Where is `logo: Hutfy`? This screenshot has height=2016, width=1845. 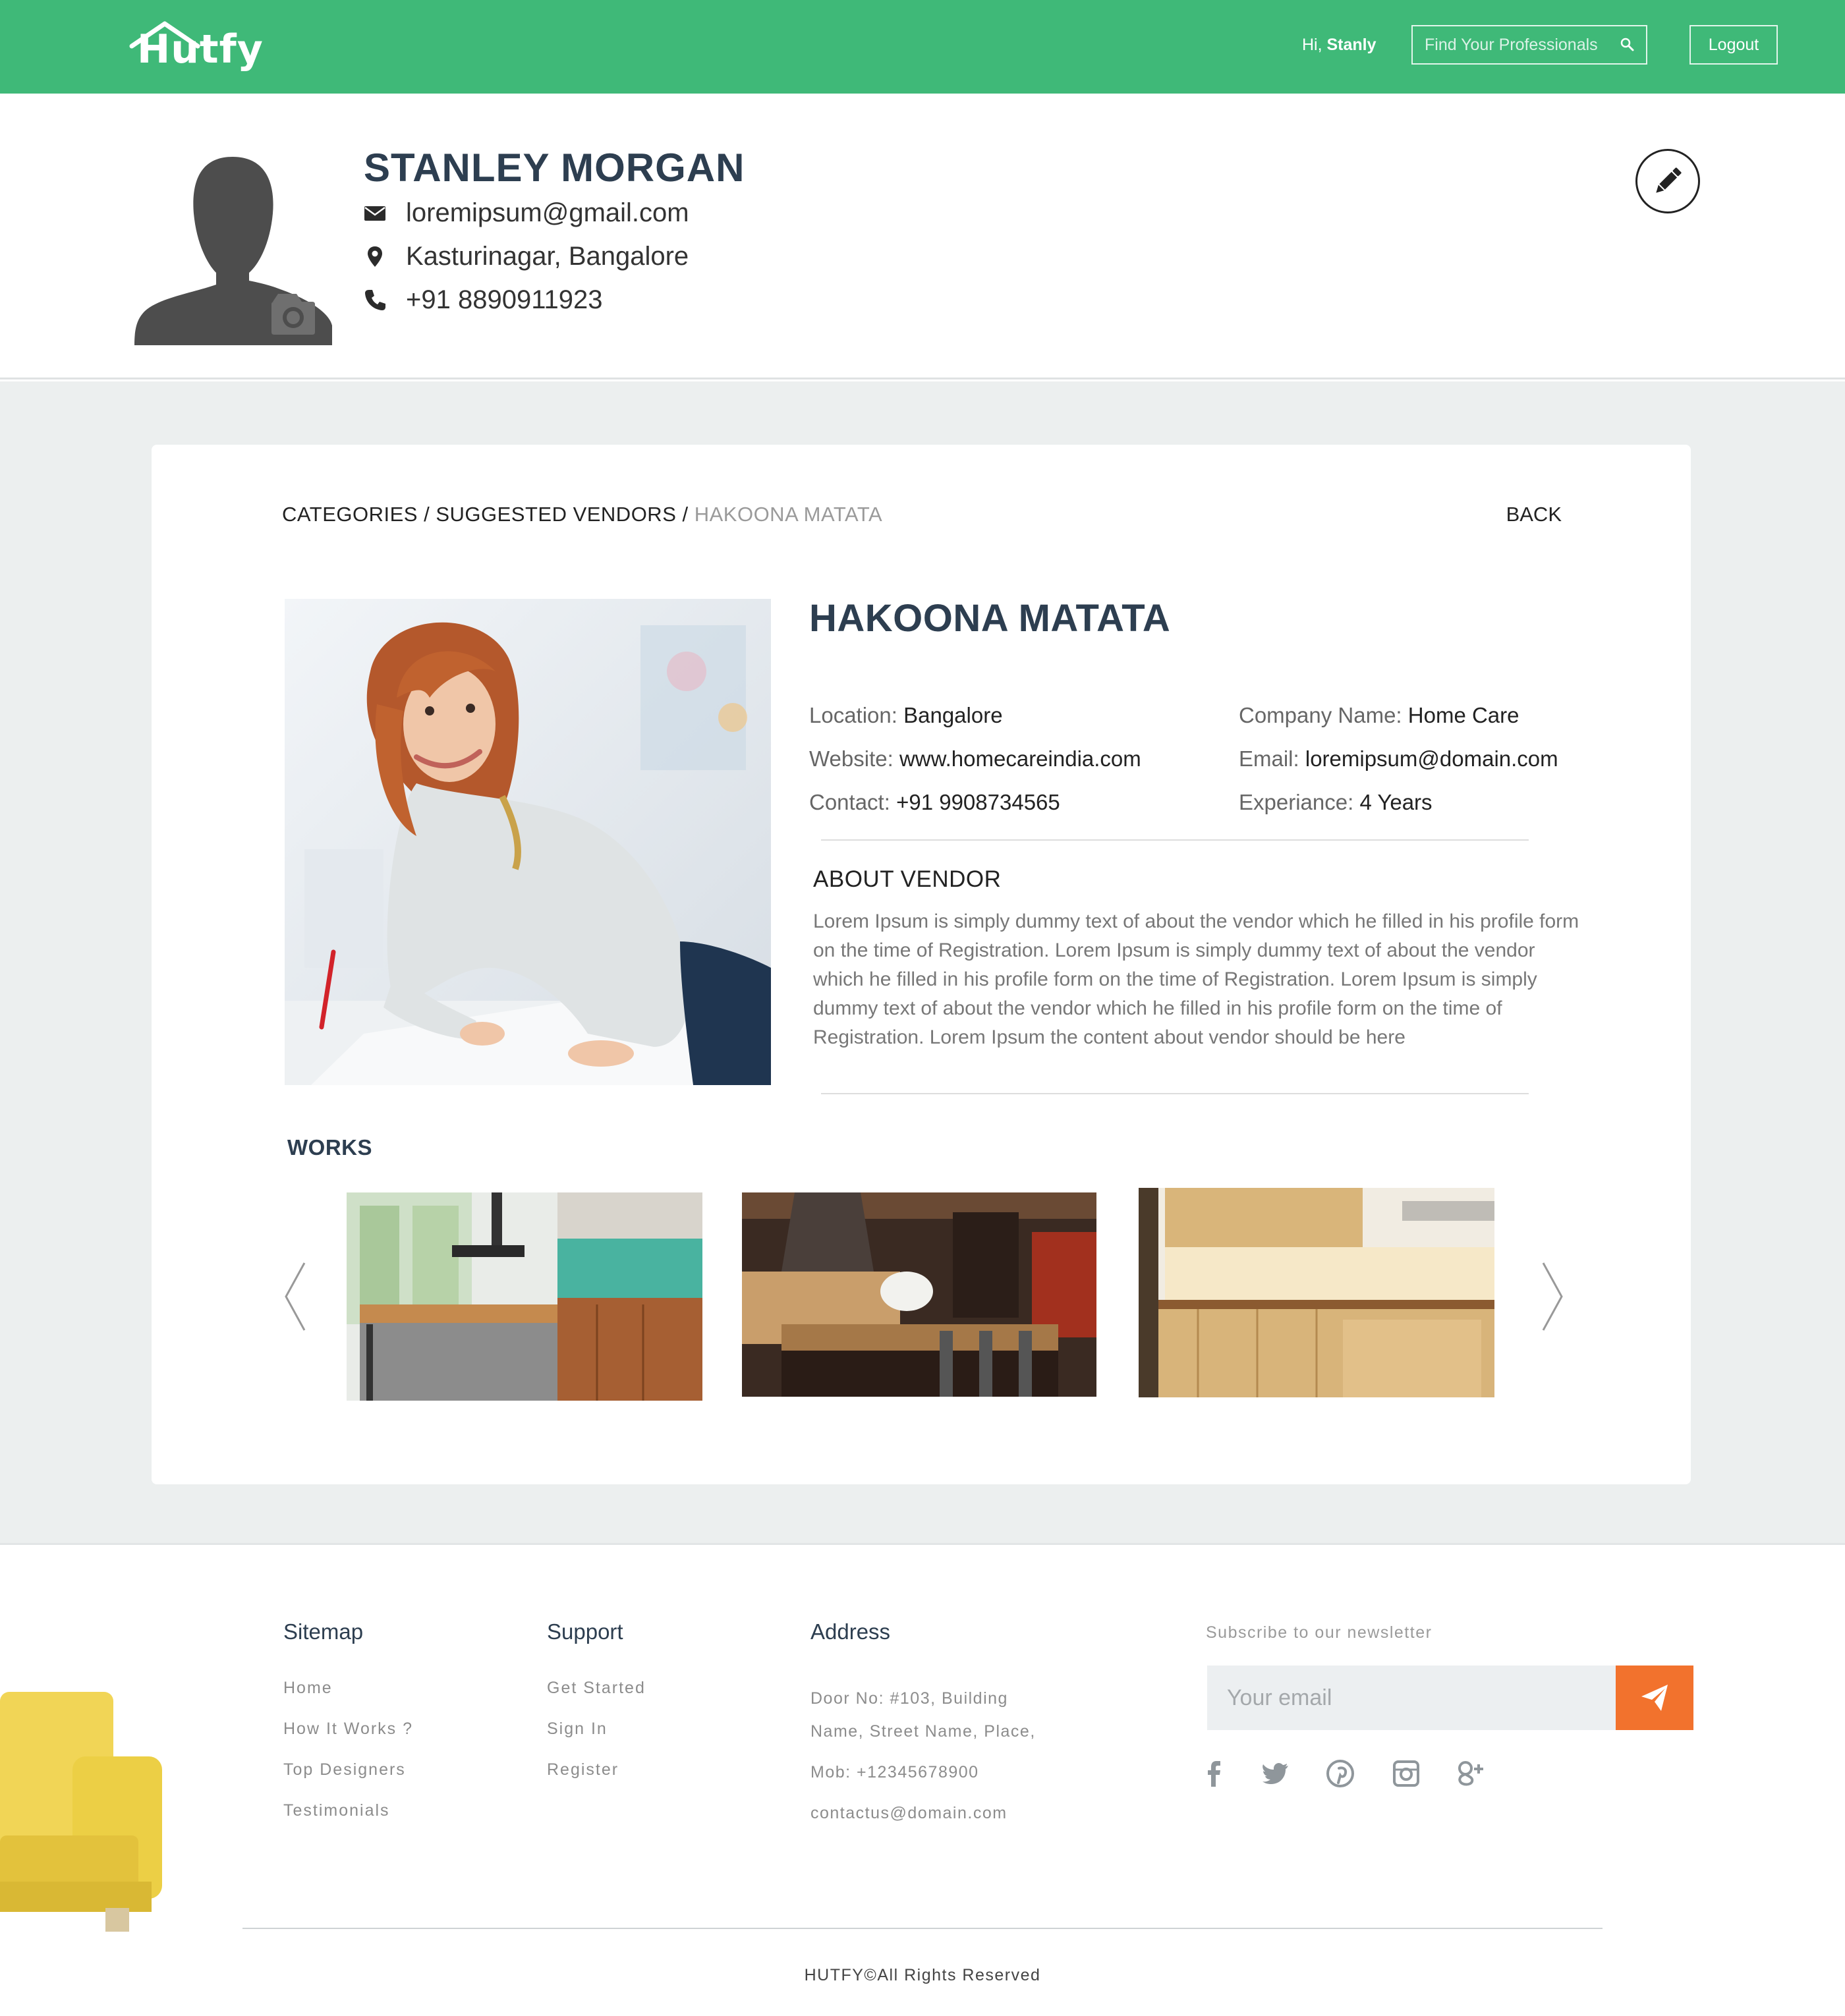 logo: Hutfy is located at coordinates (200, 49).